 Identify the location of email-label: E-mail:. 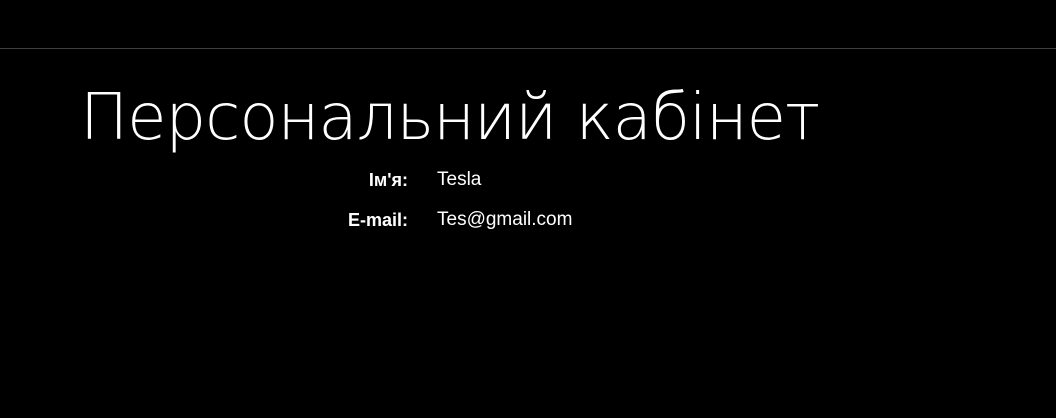
(377, 220).